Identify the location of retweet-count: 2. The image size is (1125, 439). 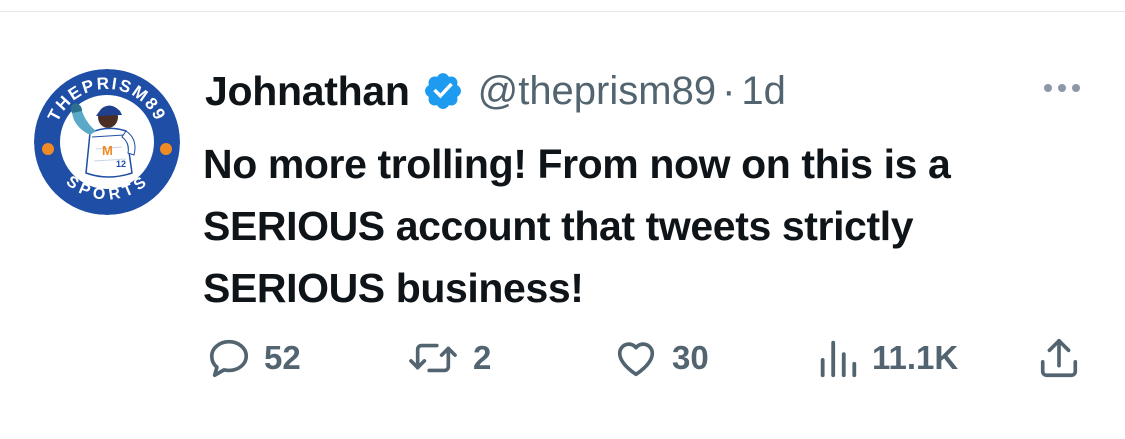
(482, 357).